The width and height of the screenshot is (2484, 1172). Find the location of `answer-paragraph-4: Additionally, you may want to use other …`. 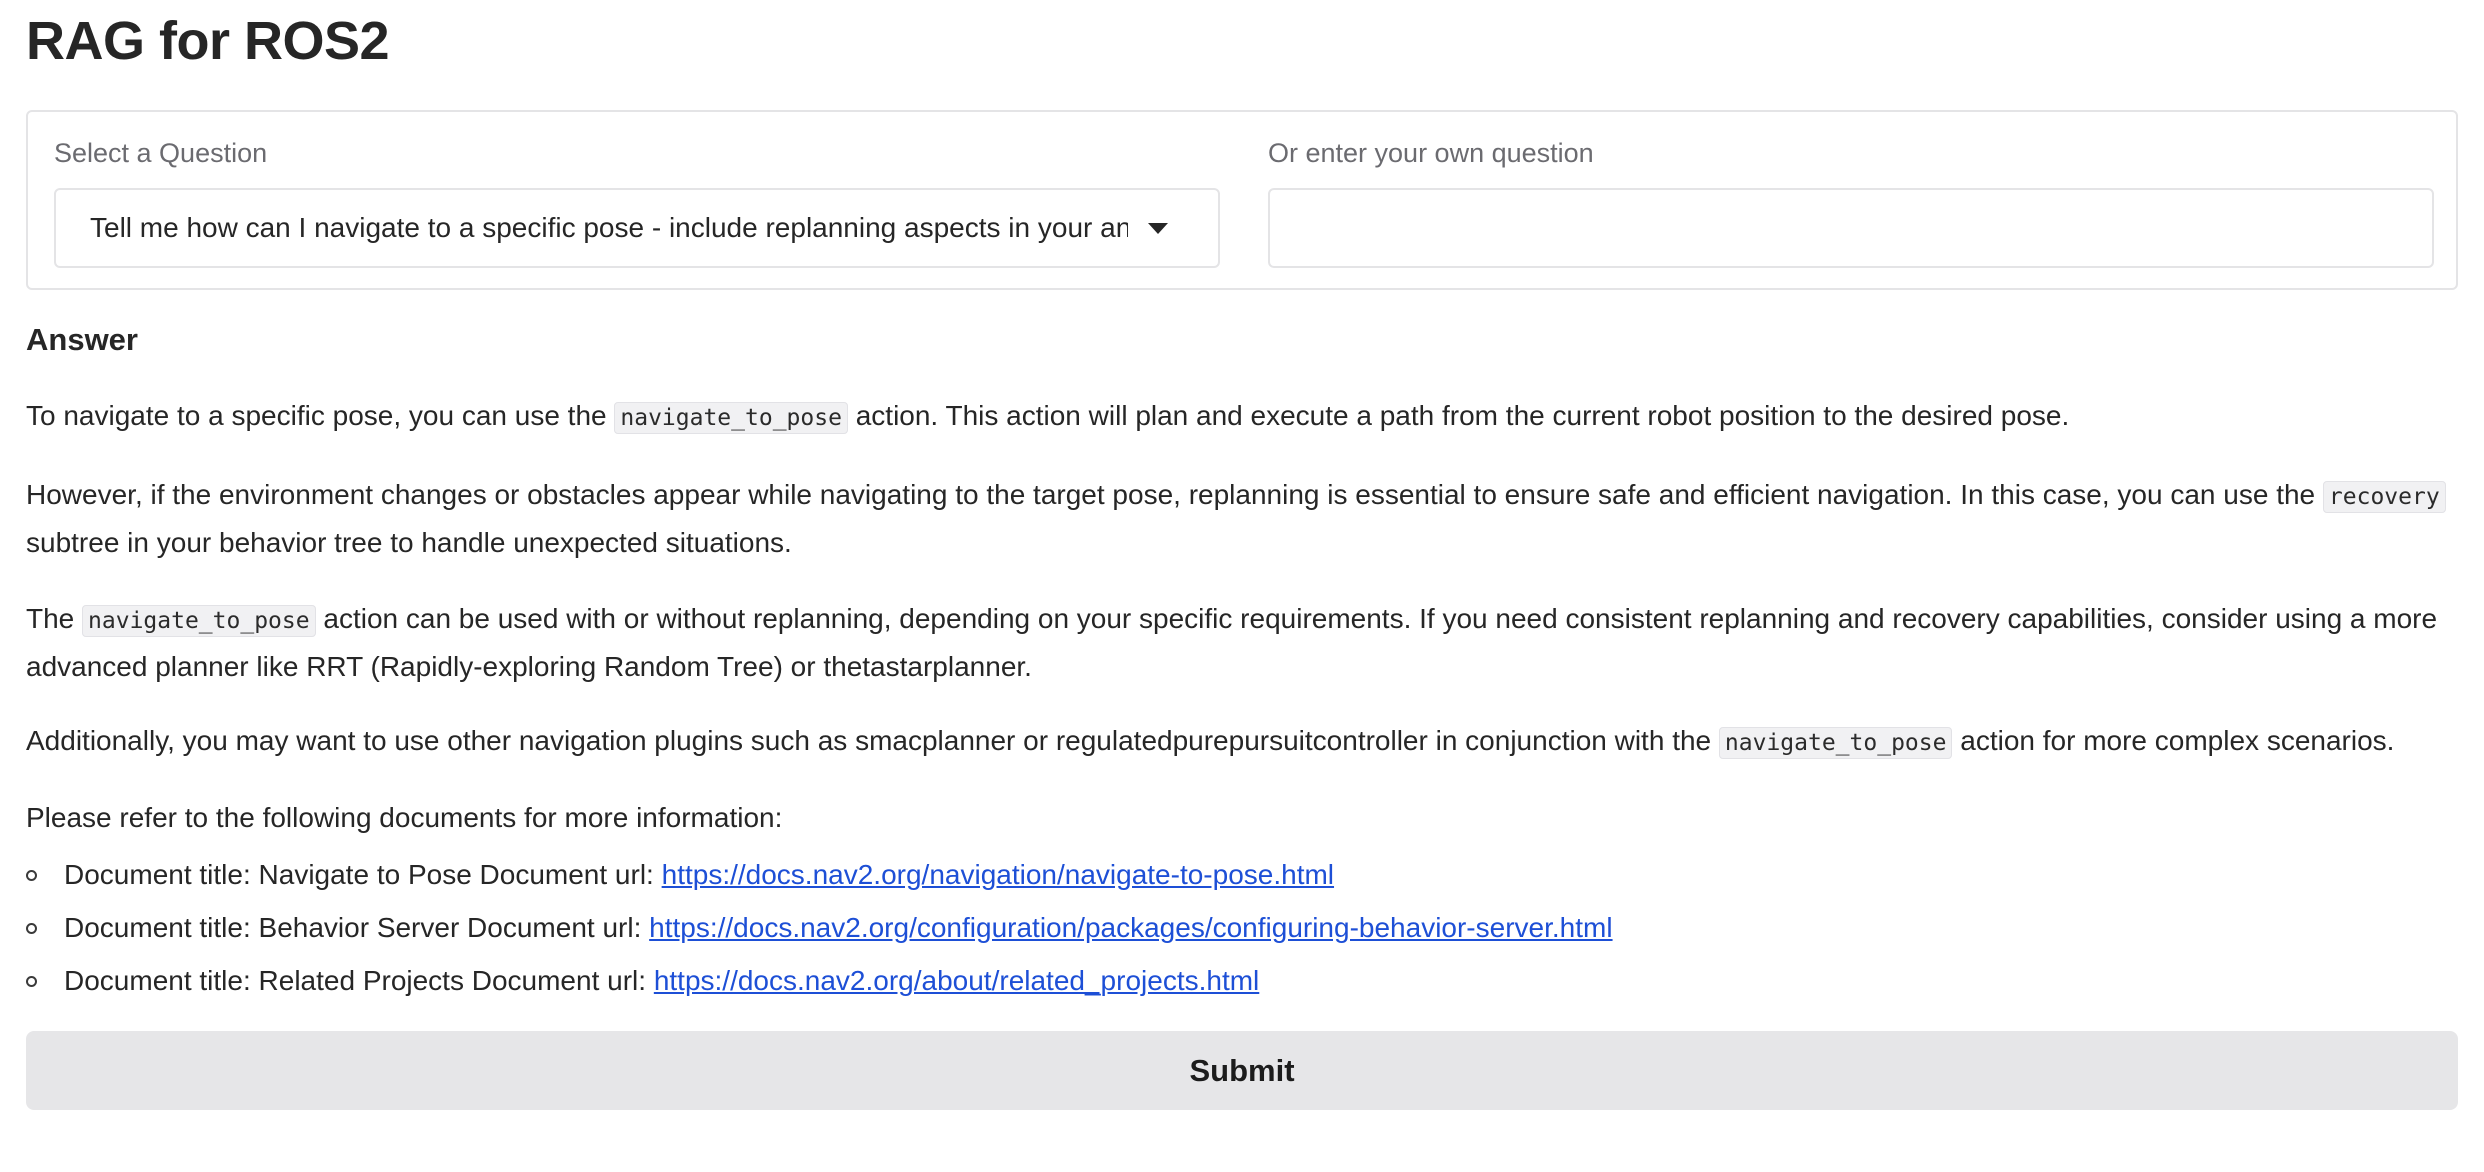

answer-paragraph-4: Additionally, you may want to use other … is located at coordinates (1236, 742).